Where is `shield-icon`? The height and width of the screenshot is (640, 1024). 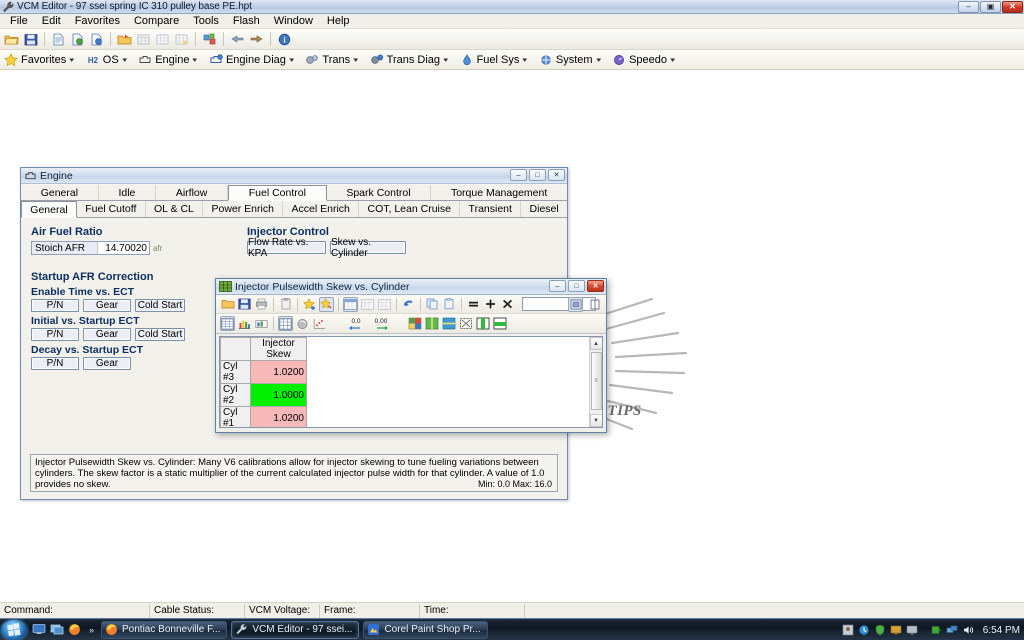
shield-icon is located at coordinates (880, 630).